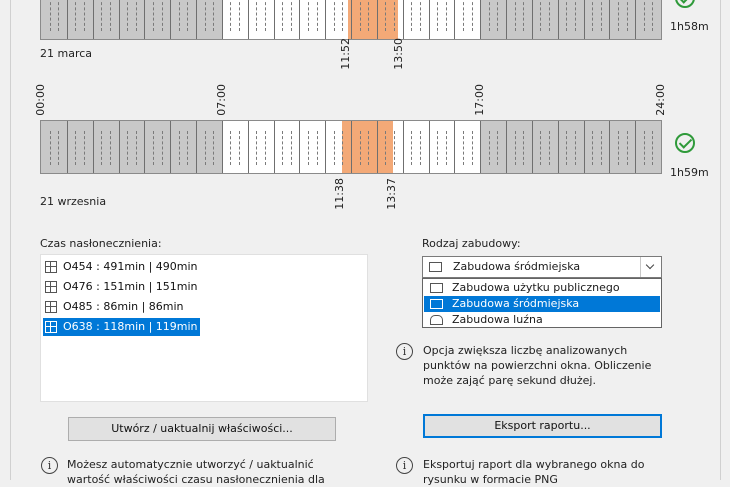 This screenshot has height=487, width=730. What do you see at coordinates (542, 320) in the screenshot?
I see `building-option-loose: Zabudowa luźna` at bounding box center [542, 320].